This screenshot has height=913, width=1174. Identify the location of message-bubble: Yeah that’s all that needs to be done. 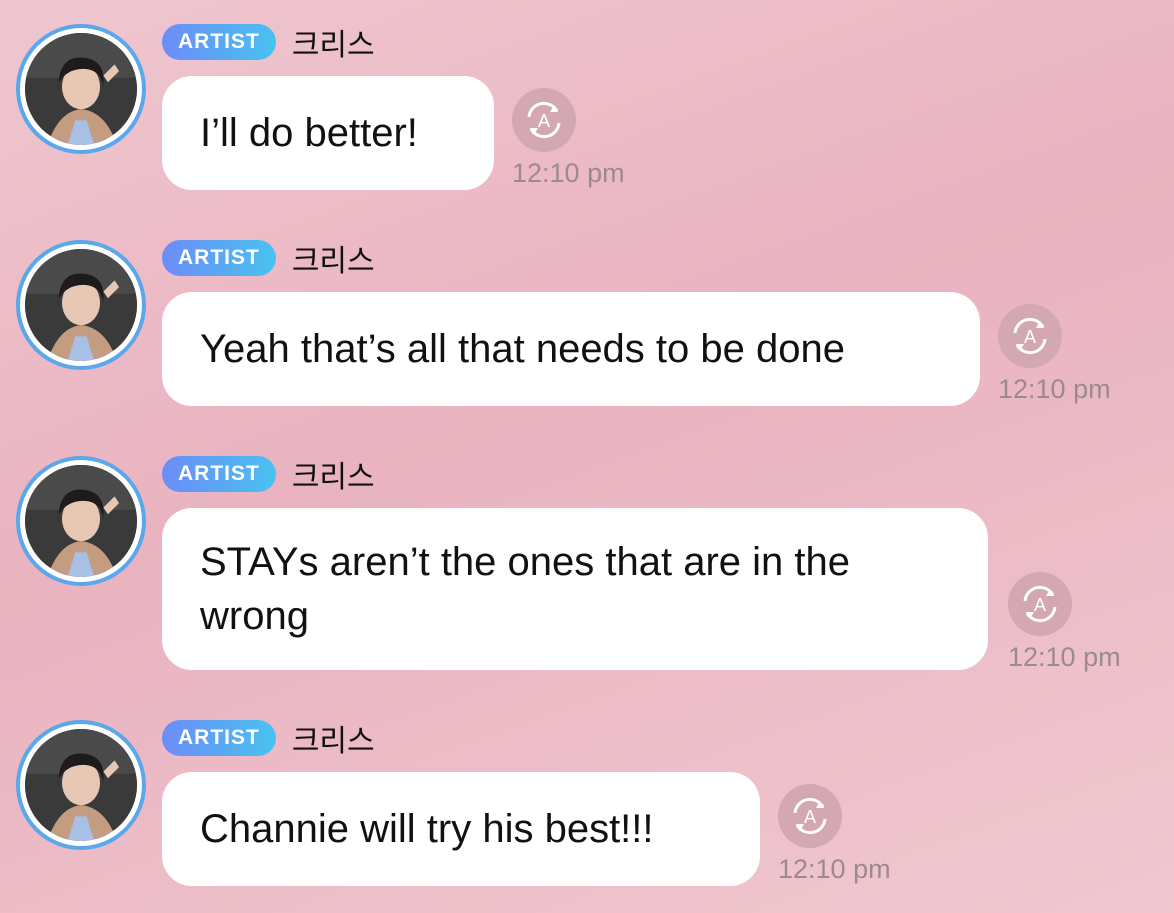
(571, 349).